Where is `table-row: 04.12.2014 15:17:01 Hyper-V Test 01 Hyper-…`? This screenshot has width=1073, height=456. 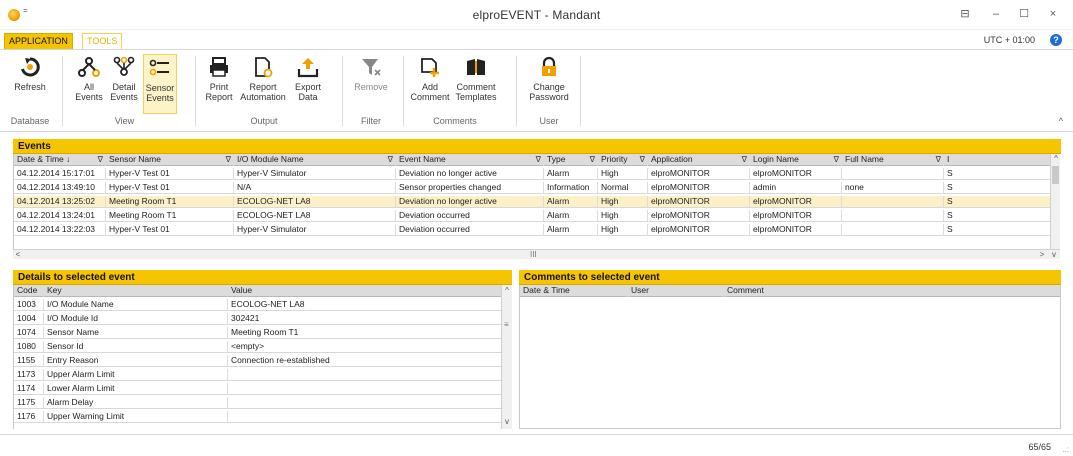
table-row: 04.12.2014 15:17:01 Hyper-V Test 01 Hyper-… is located at coordinates (532, 174).